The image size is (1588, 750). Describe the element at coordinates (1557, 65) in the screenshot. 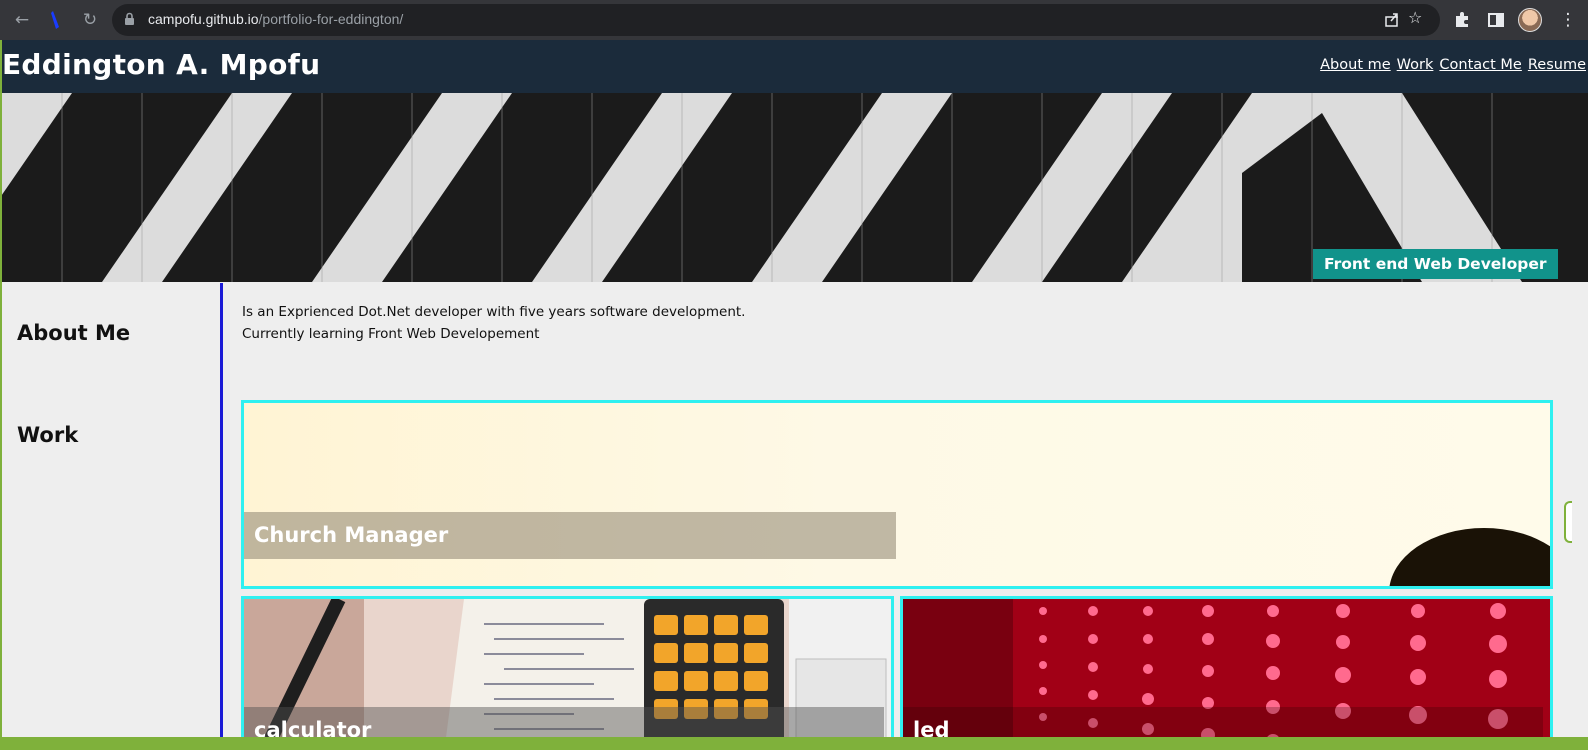

I see `nav-link-resume: Resume` at that location.